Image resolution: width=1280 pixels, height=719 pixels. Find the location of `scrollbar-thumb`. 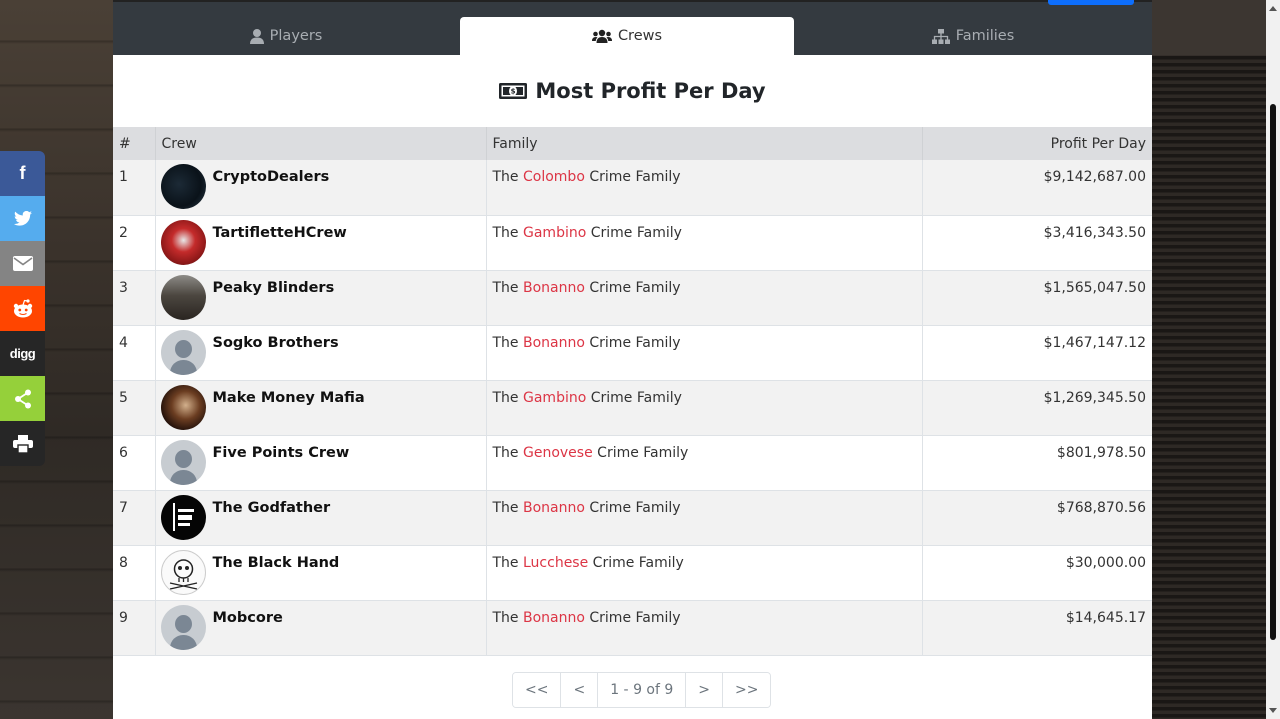

scrollbar-thumb is located at coordinates (1273, 372).